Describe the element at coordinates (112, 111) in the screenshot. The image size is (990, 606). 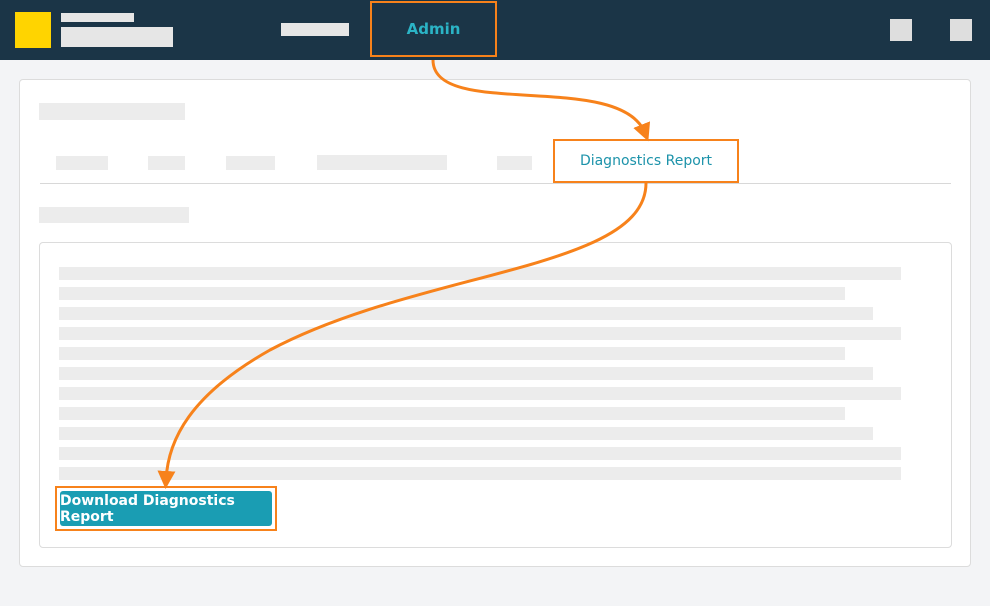
I see `page-title-placeholder` at that location.